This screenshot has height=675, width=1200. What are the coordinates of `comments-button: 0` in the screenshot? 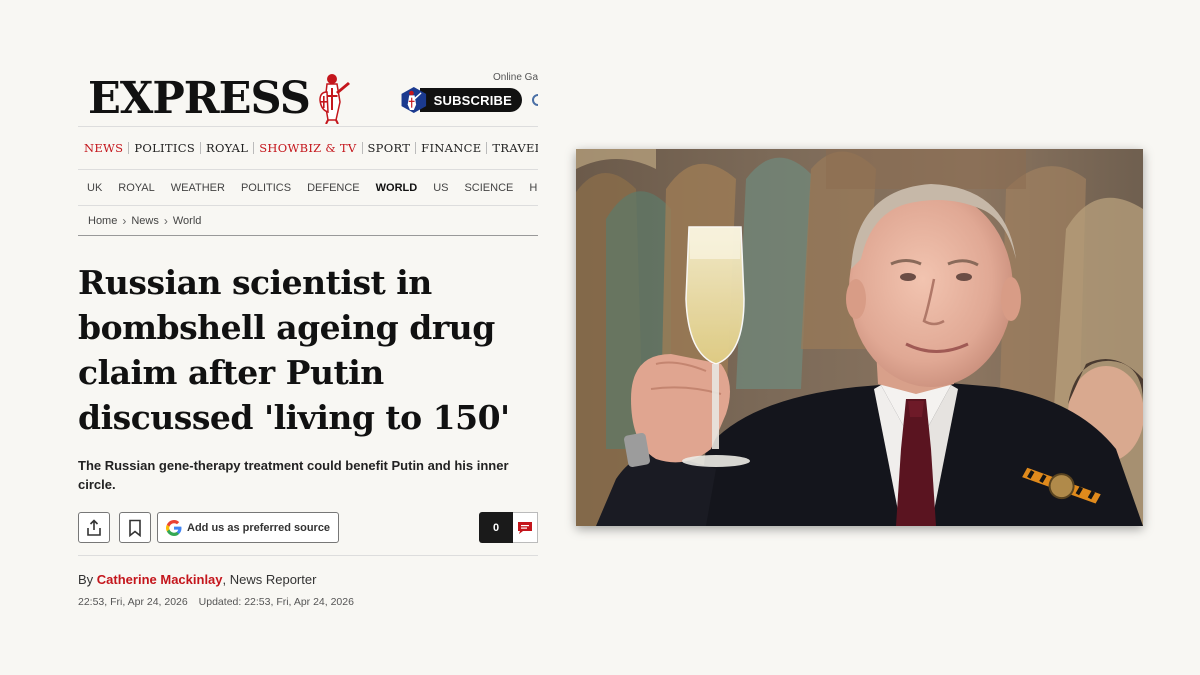 It's located at (508, 527).